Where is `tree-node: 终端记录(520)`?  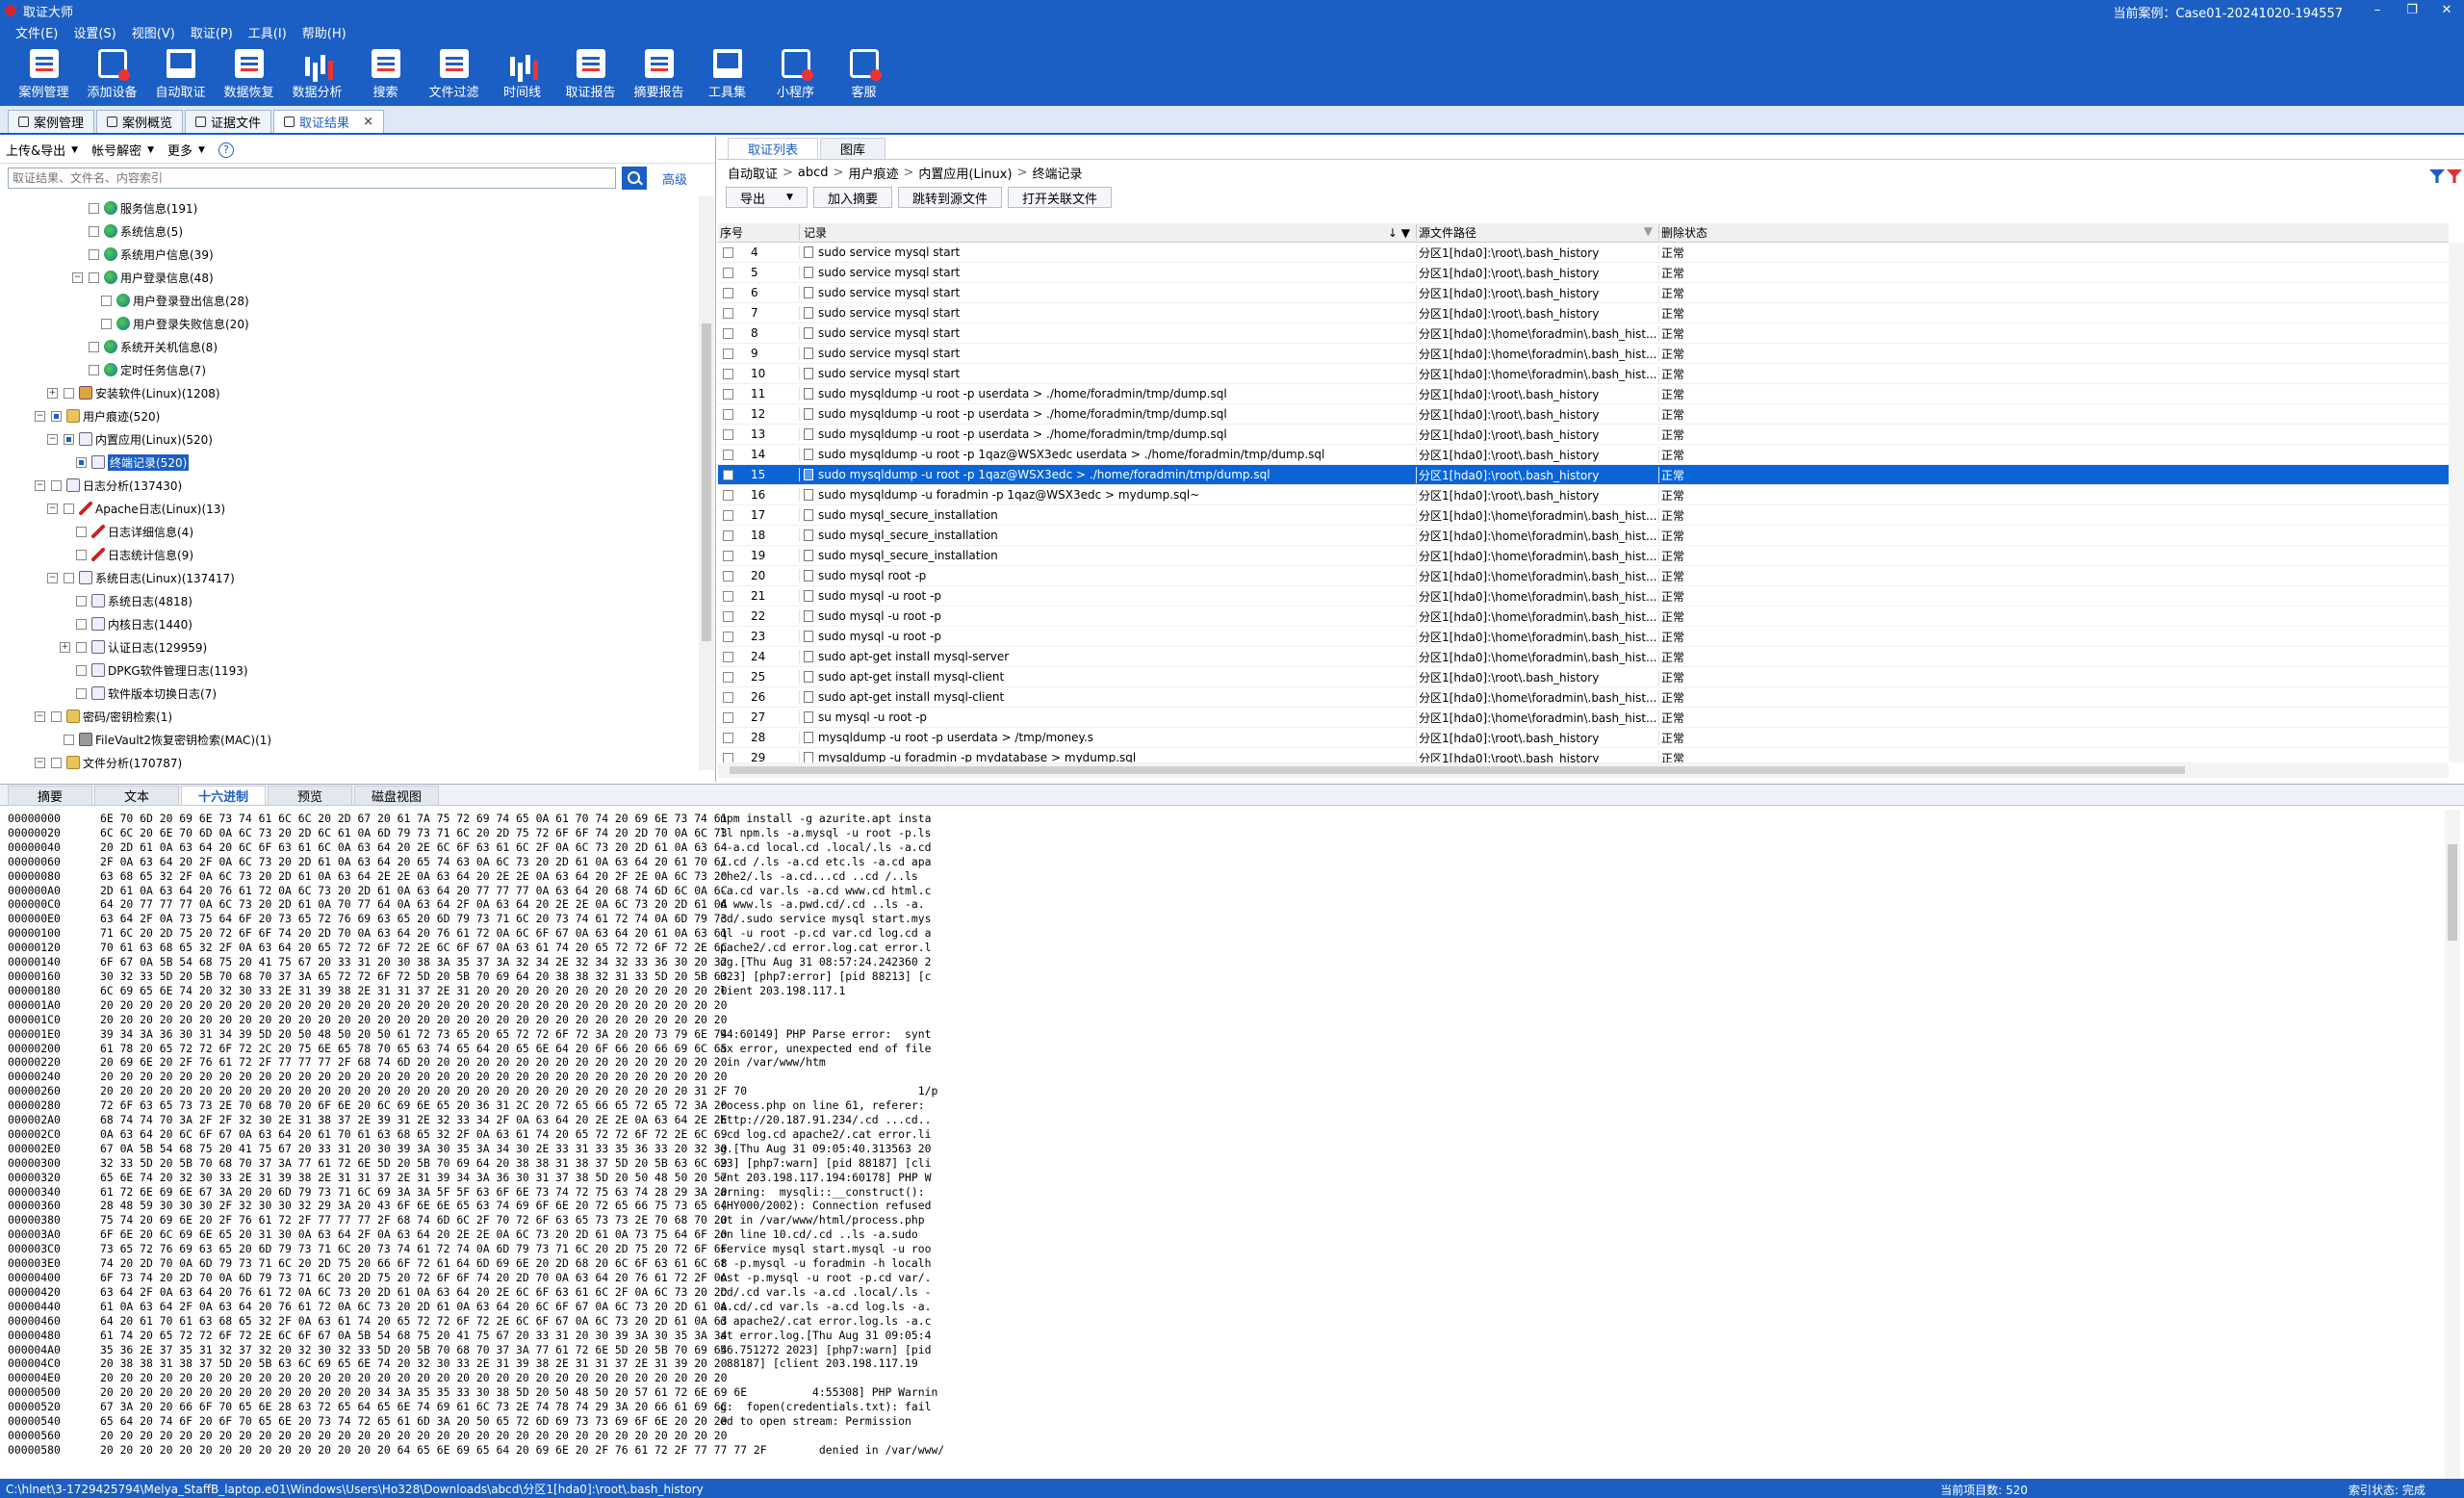
tree-node: 终端记录(520) is located at coordinates (349, 462).